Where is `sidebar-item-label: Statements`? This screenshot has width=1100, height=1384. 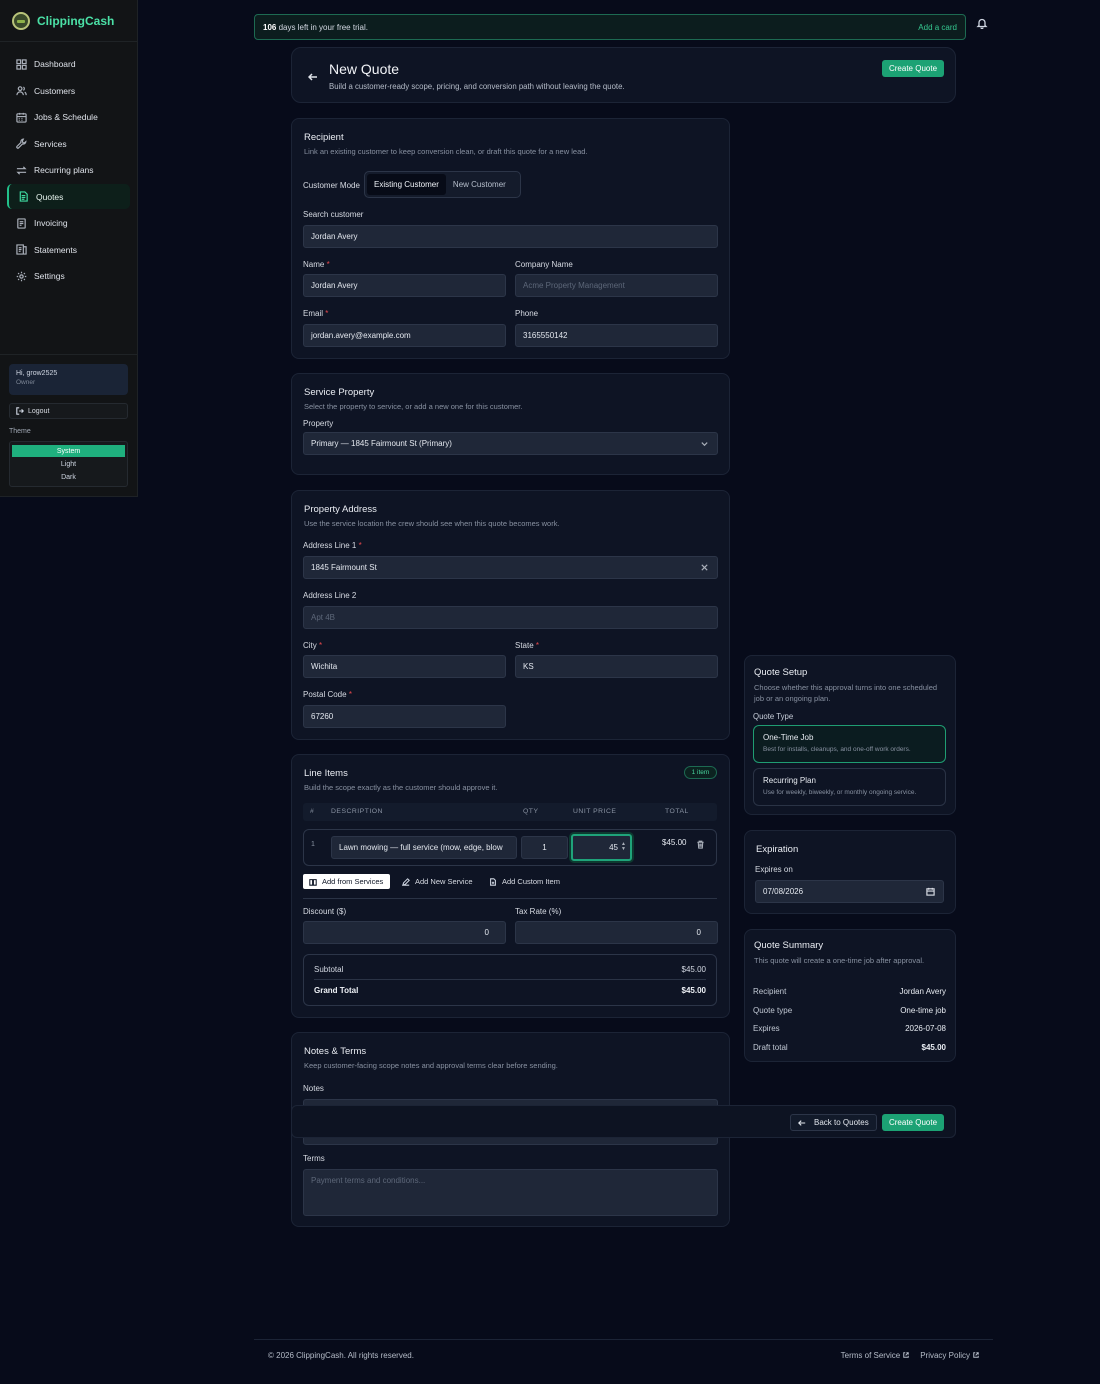 sidebar-item-label: Statements is located at coordinates (55, 249).